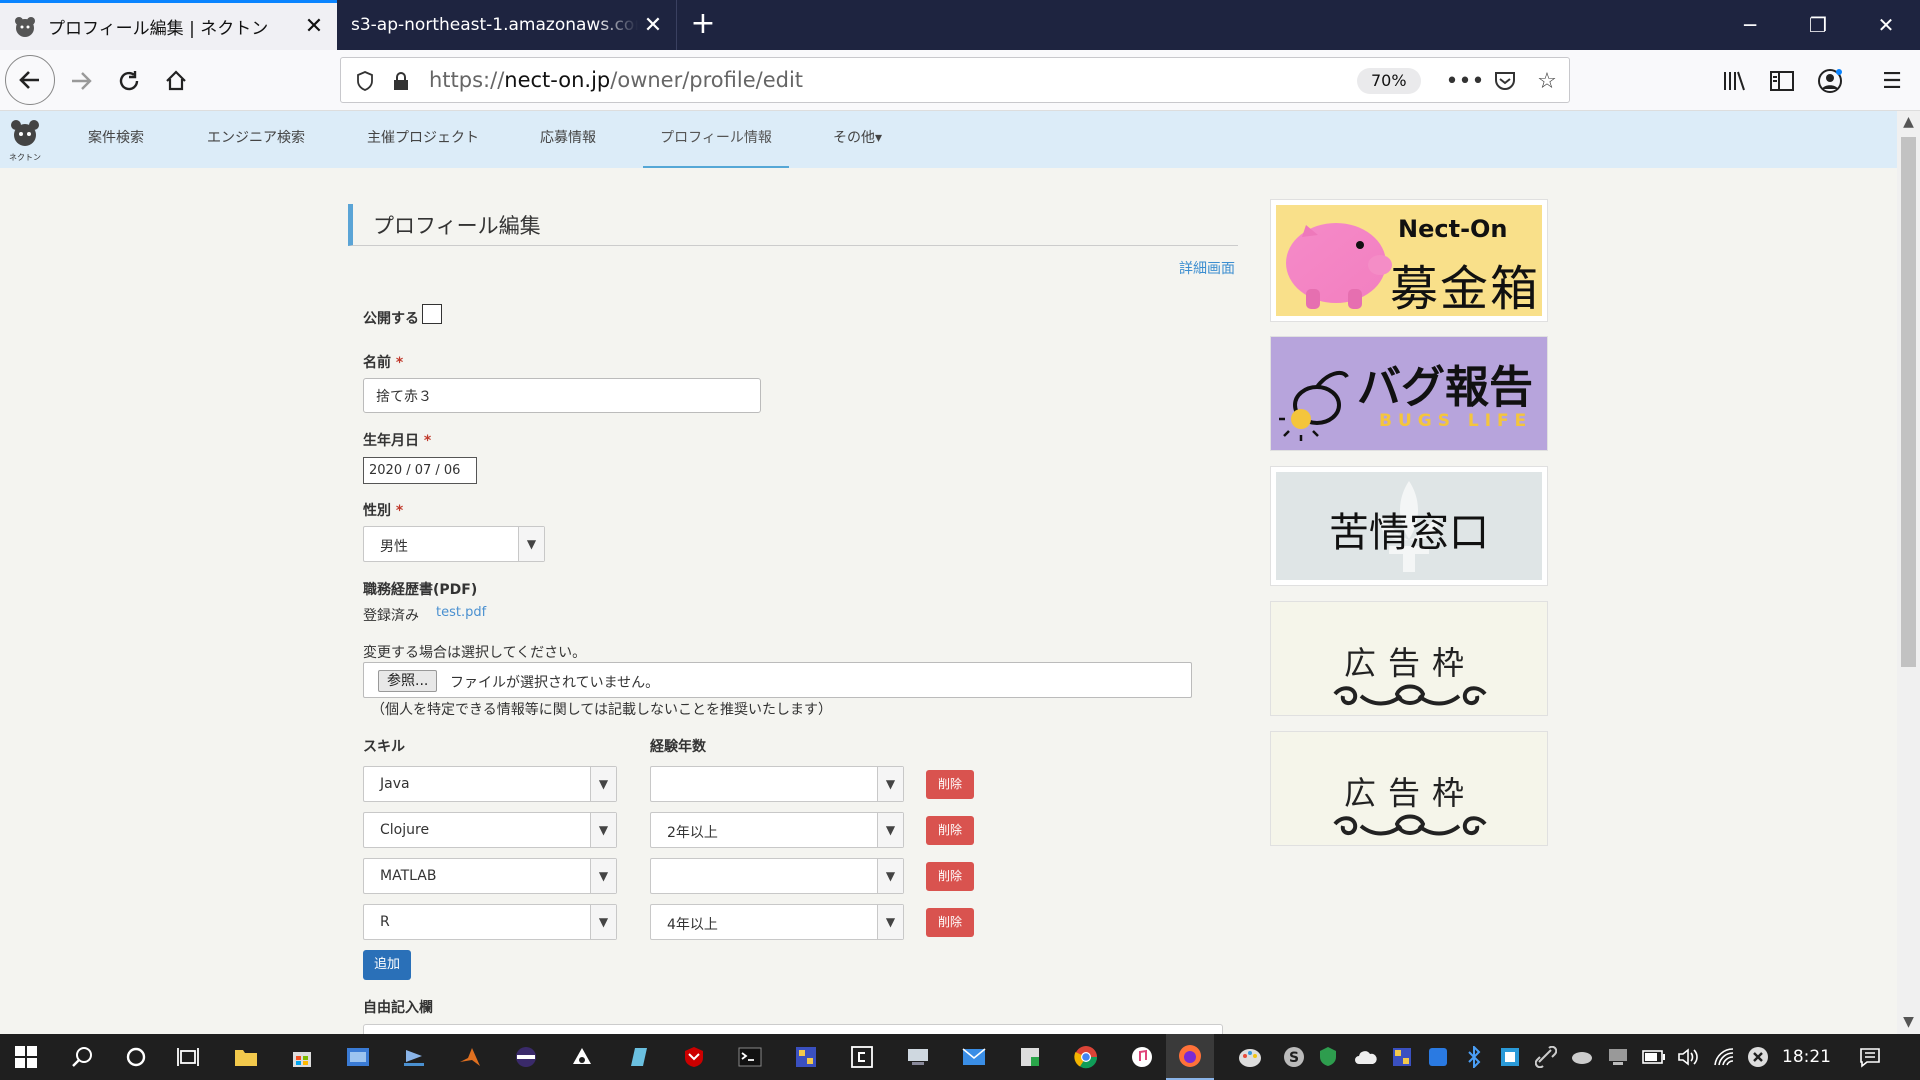 The width and height of the screenshot is (1920, 1080). Describe the element at coordinates (1465, 289) in the screenshot. I see `donation-banner-title-jp: 募金箱` at that location.